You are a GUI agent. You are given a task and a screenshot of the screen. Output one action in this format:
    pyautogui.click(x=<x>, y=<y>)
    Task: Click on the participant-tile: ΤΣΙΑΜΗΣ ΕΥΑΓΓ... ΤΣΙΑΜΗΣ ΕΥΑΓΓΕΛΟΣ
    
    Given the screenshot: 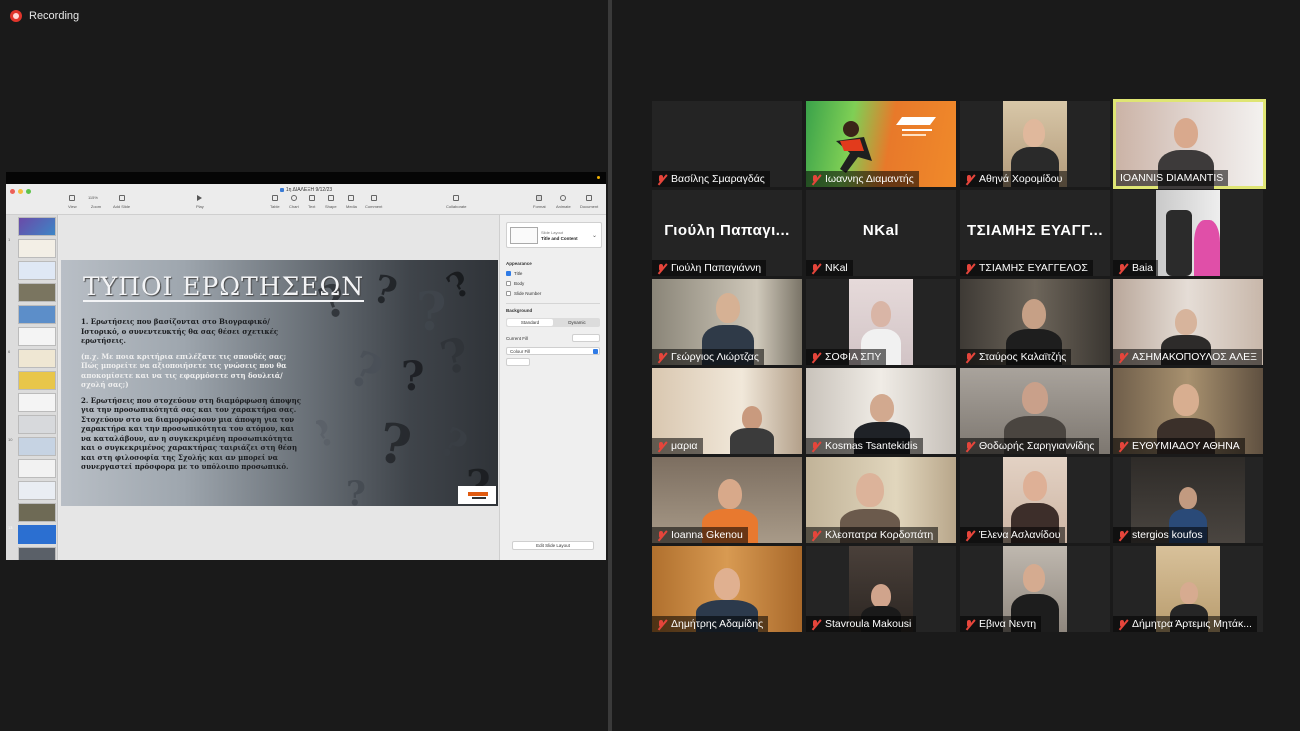 What is the action you would take?
    pyautogui.click(x=1035, y=233)
    